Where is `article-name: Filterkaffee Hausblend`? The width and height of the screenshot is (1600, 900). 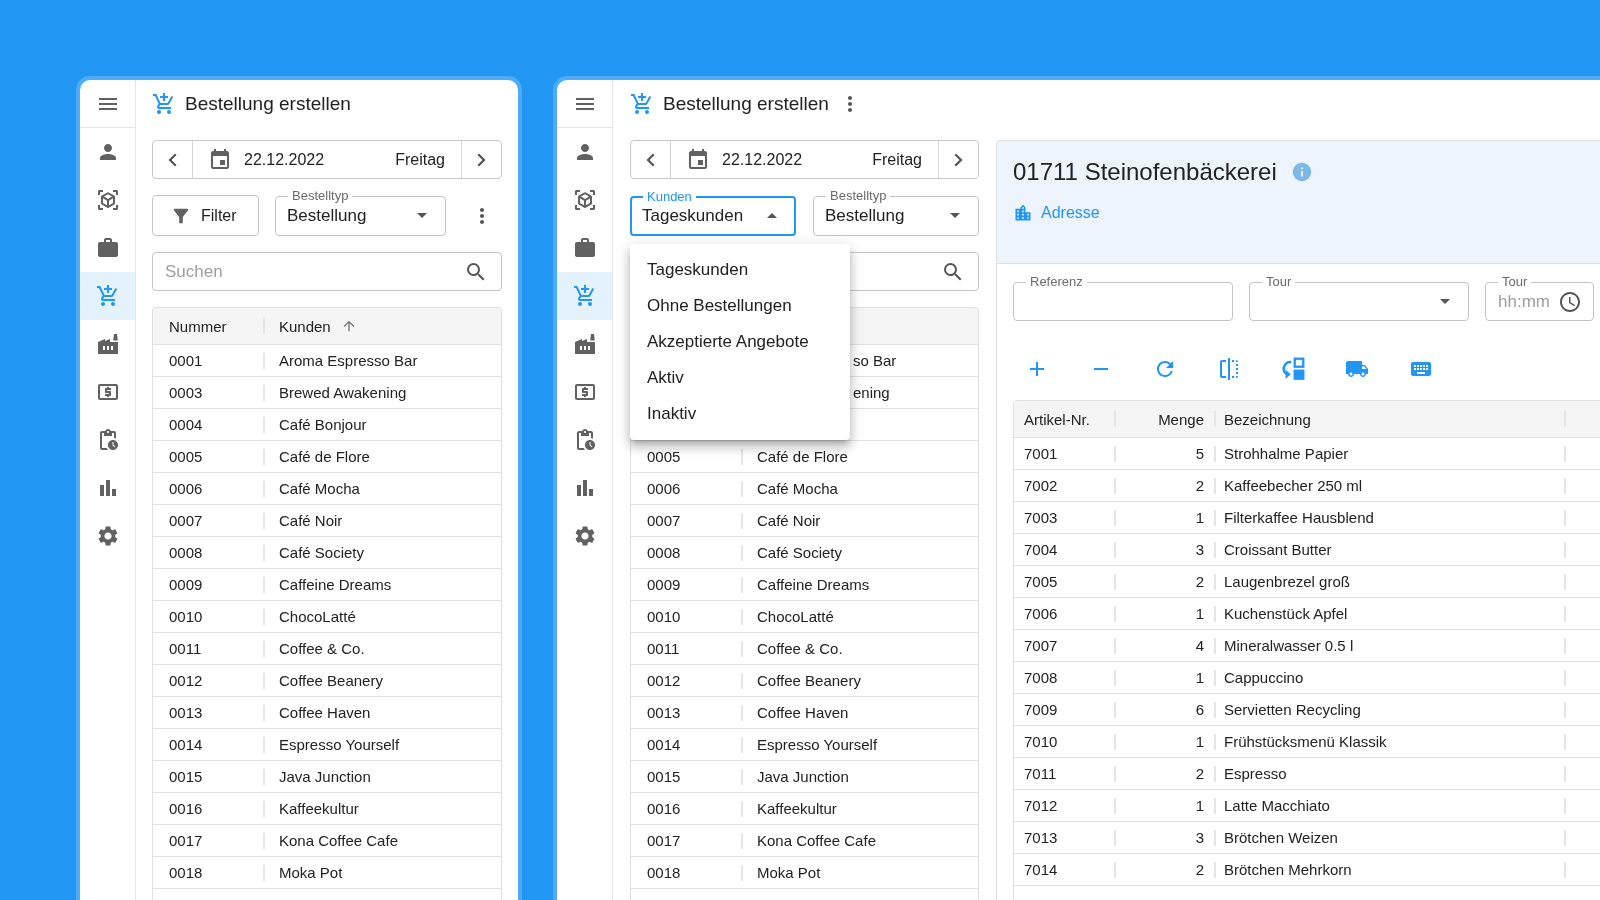 article-name: Filterkaffee Hausblend is located at coordinates (1299, 517).